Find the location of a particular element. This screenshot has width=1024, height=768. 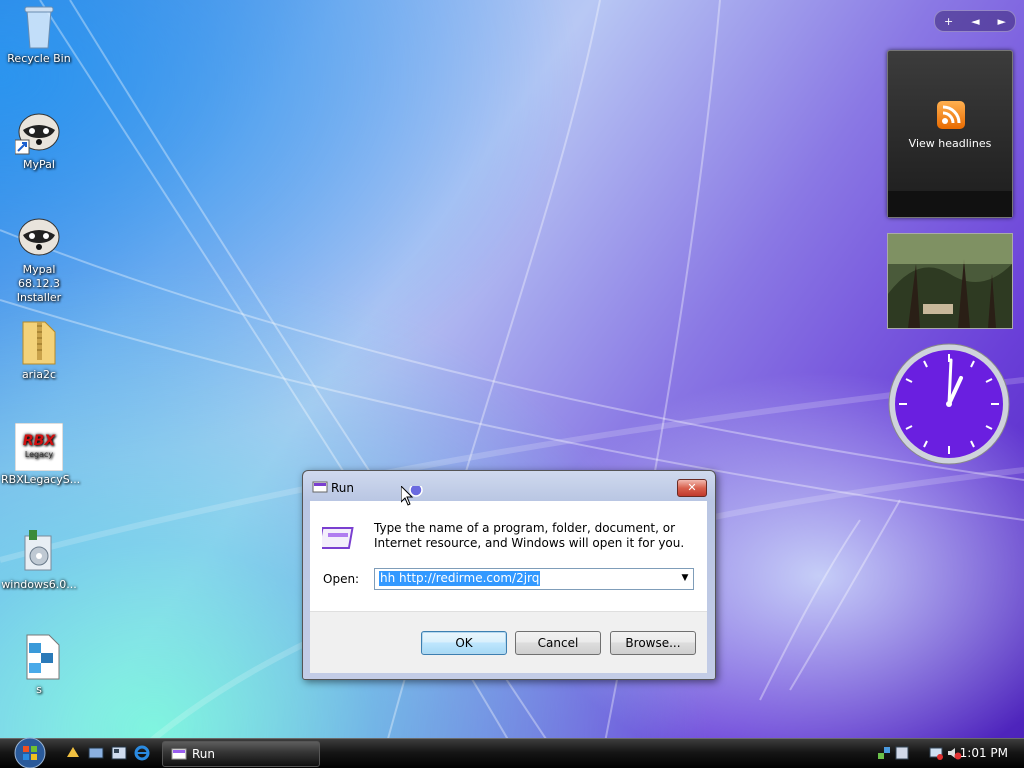

desktop-icon-s: s is located at coordinates (39, 665).